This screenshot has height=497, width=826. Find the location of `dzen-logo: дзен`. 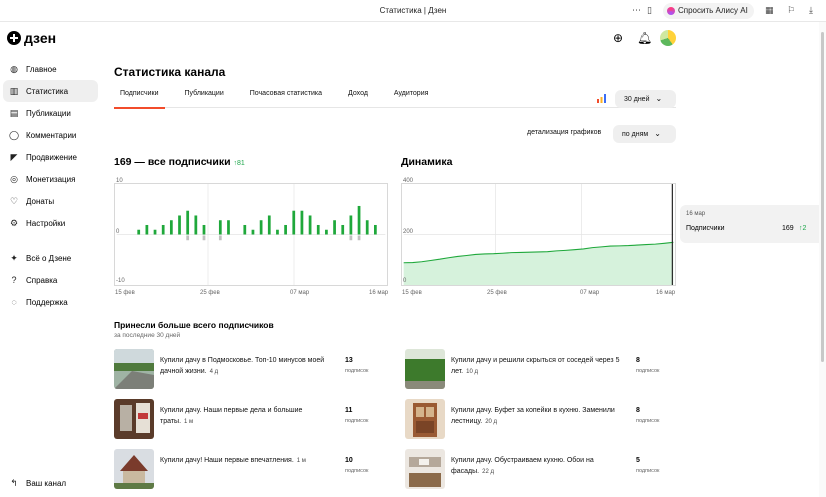

dzen-logo: дзен is located at coordinates (31, 38).